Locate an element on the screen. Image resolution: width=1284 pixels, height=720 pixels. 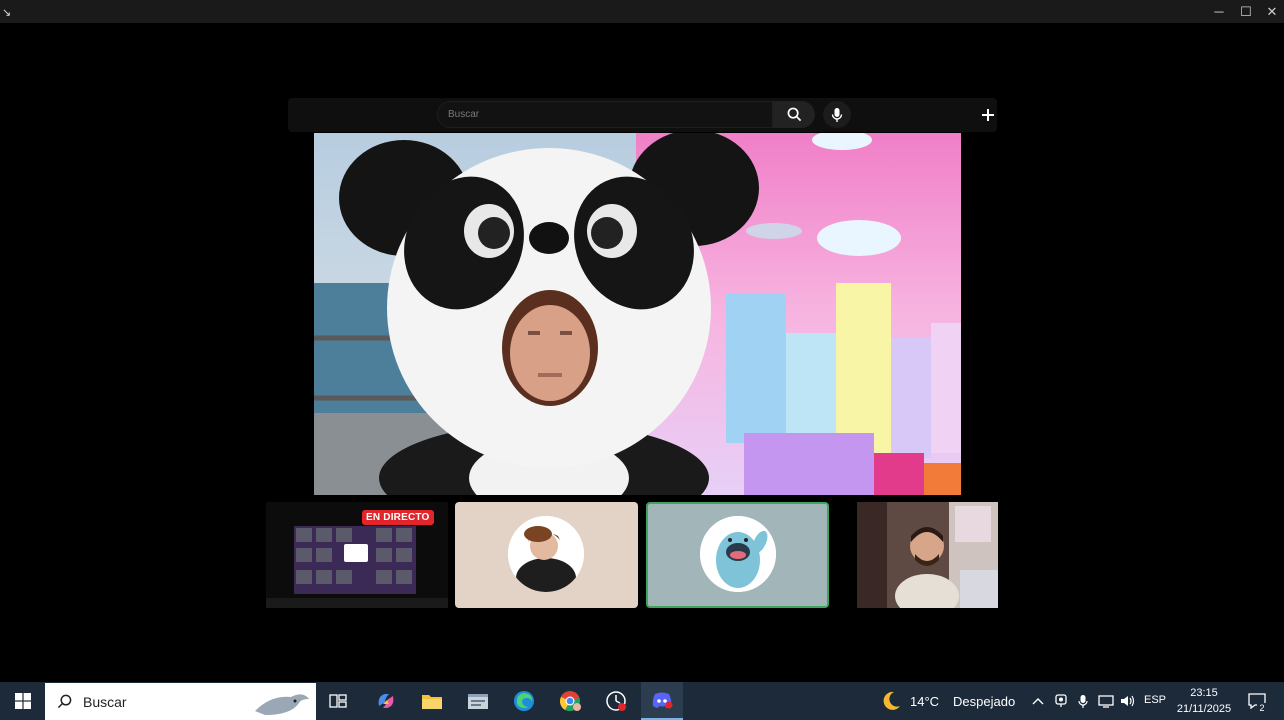
copilot-icon is located at coordinates (386, 701).